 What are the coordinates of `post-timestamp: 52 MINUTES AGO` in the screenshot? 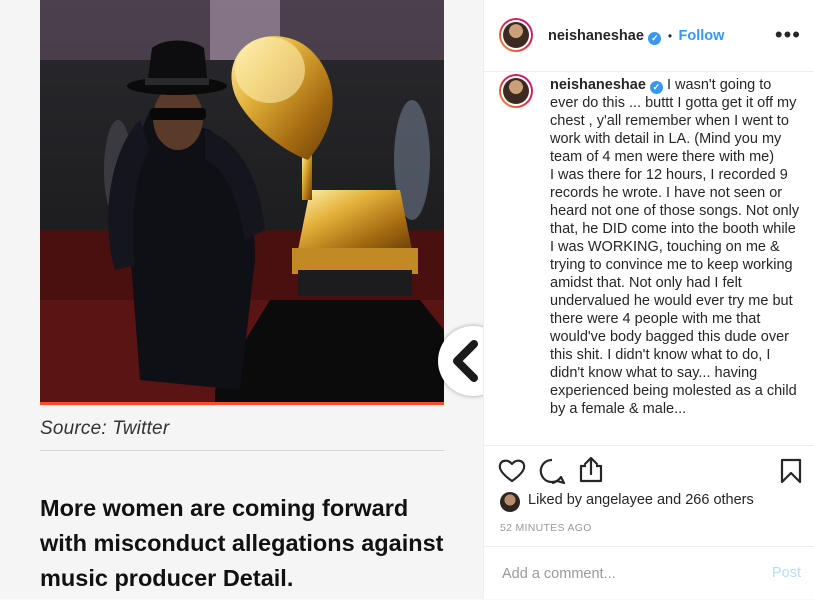 It's located at (546, 528).